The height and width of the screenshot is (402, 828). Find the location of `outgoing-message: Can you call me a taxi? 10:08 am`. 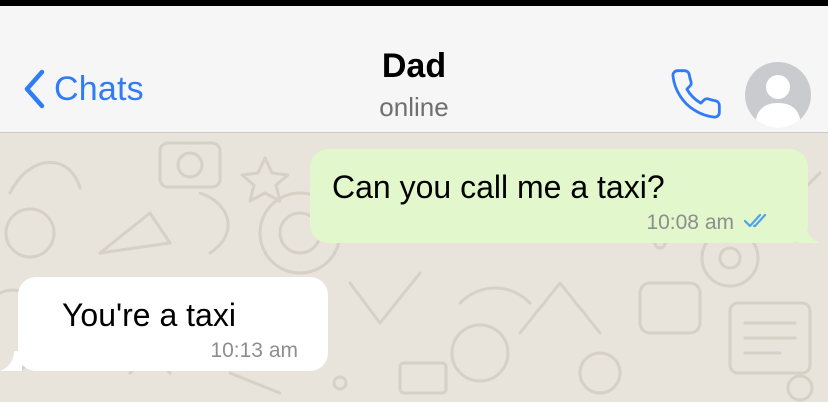

outgoing-message: Can you call me a taxi? 10:08 am is located at coordinates (565, 196).